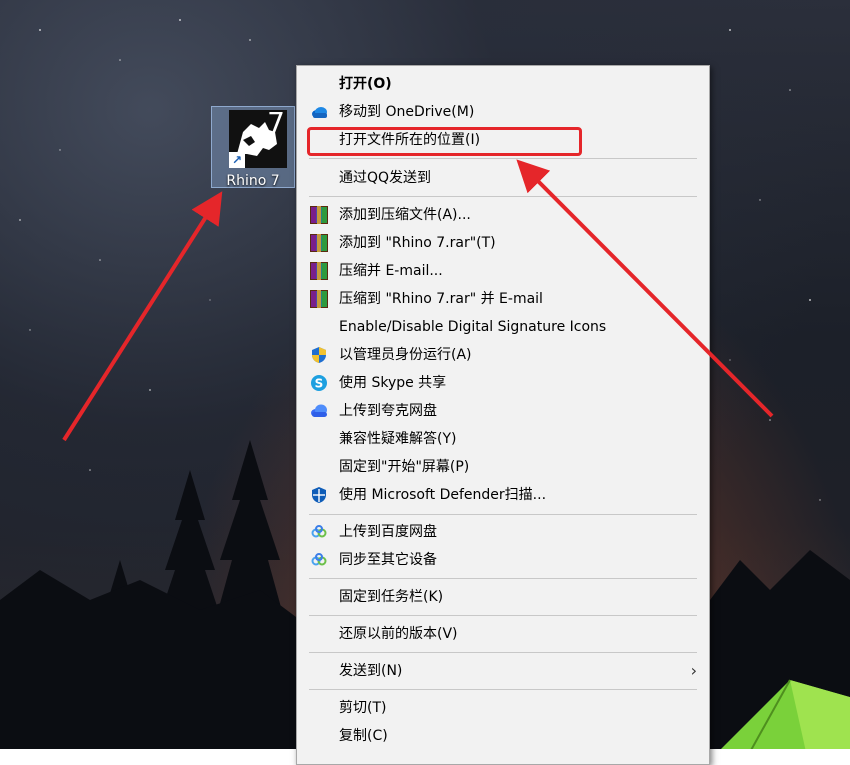 This screenshot has height=765, width=850. What do you see at coordinates (319, 411) in the screenshot?
I see `quark-cloud-icon` at bounding box center [319, 411].